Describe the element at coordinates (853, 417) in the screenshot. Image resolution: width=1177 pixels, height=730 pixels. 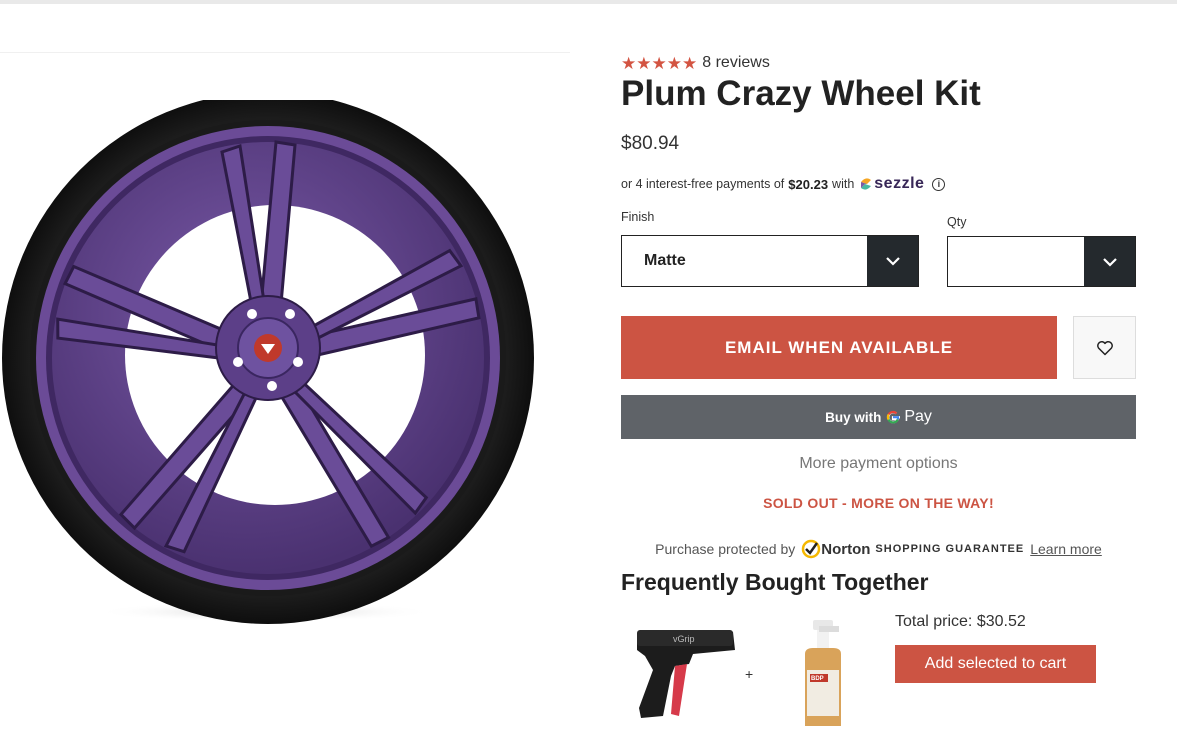
I see `gpay-prefix: Buy with` at that location.